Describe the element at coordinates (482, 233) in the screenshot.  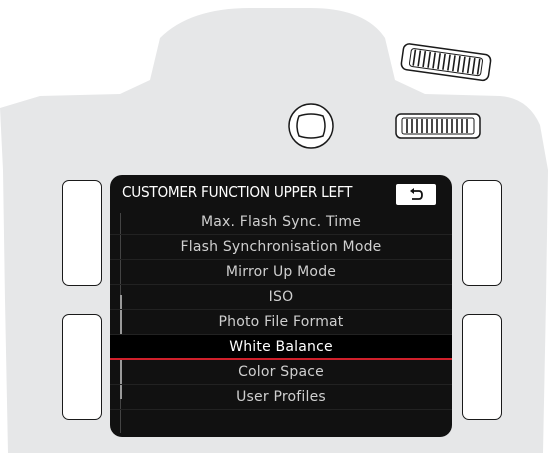
I see `button-upper-right` at that location.